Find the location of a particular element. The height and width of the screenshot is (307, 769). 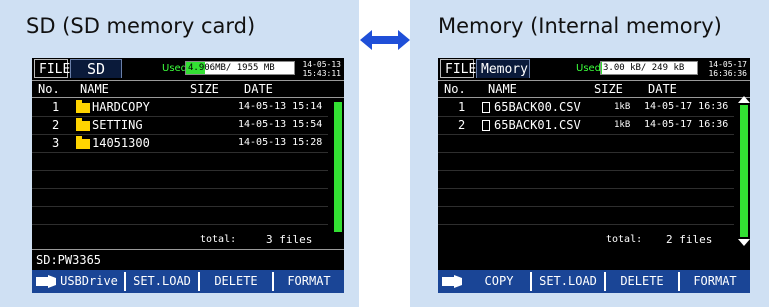

file-row: 1 HARDCOPY 14-05-13 15:14 is located at coordinates (180, 107).